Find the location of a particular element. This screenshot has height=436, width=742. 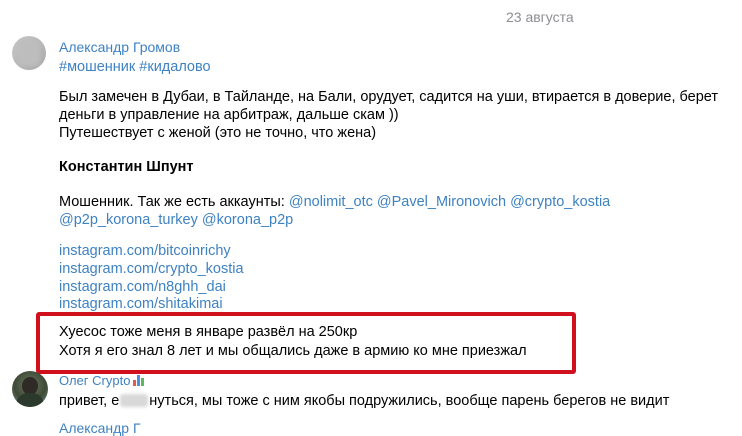

author-name: Александр Громов is located at coordinates (119, 47).